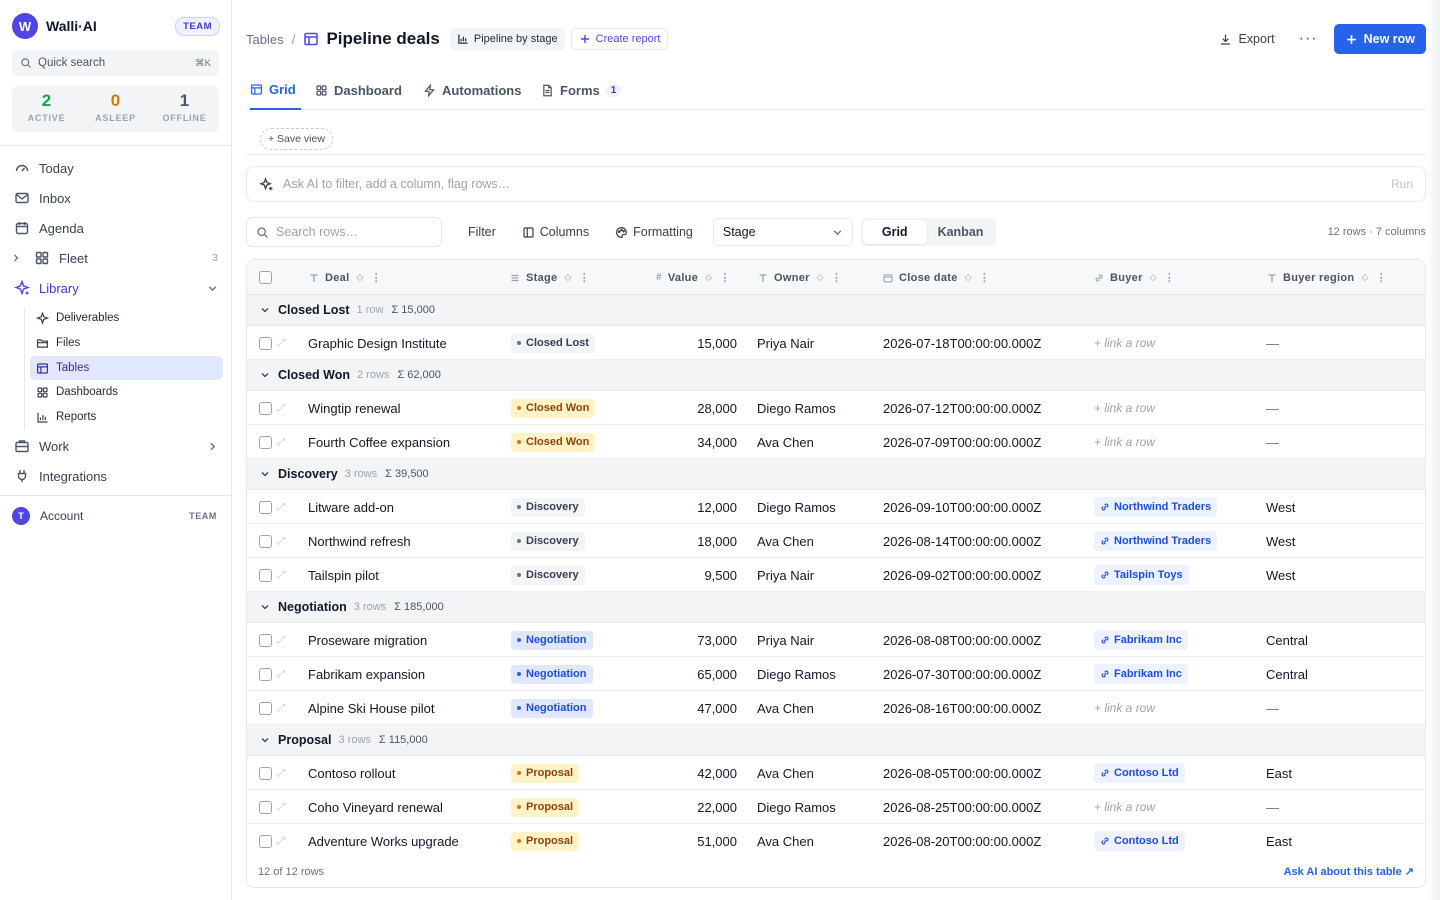 Image resolution: width=1440 pixels, height=900 pixels. What do you see at coordinates (275, 90) in the screenshot?
I see `tab-grid: Grid` at bounding box center [275, 90].